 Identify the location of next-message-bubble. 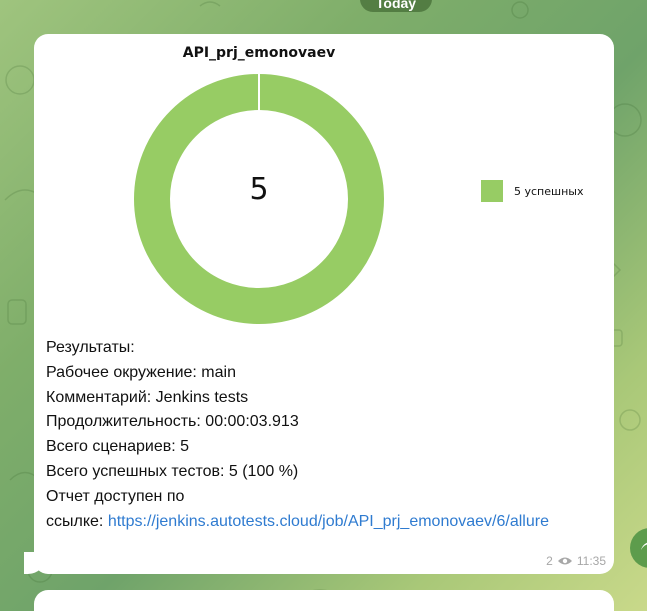
(324, 600).